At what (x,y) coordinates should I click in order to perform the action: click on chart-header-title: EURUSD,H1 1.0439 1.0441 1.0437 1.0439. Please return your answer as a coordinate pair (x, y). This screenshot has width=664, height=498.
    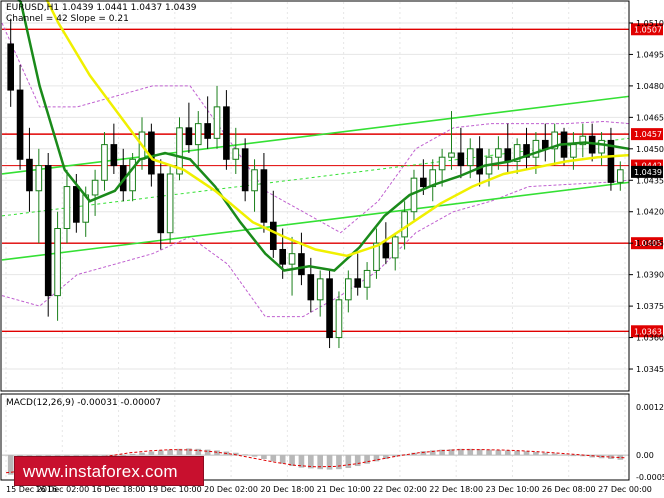
    Looking at the image, I should click on (101, 8).